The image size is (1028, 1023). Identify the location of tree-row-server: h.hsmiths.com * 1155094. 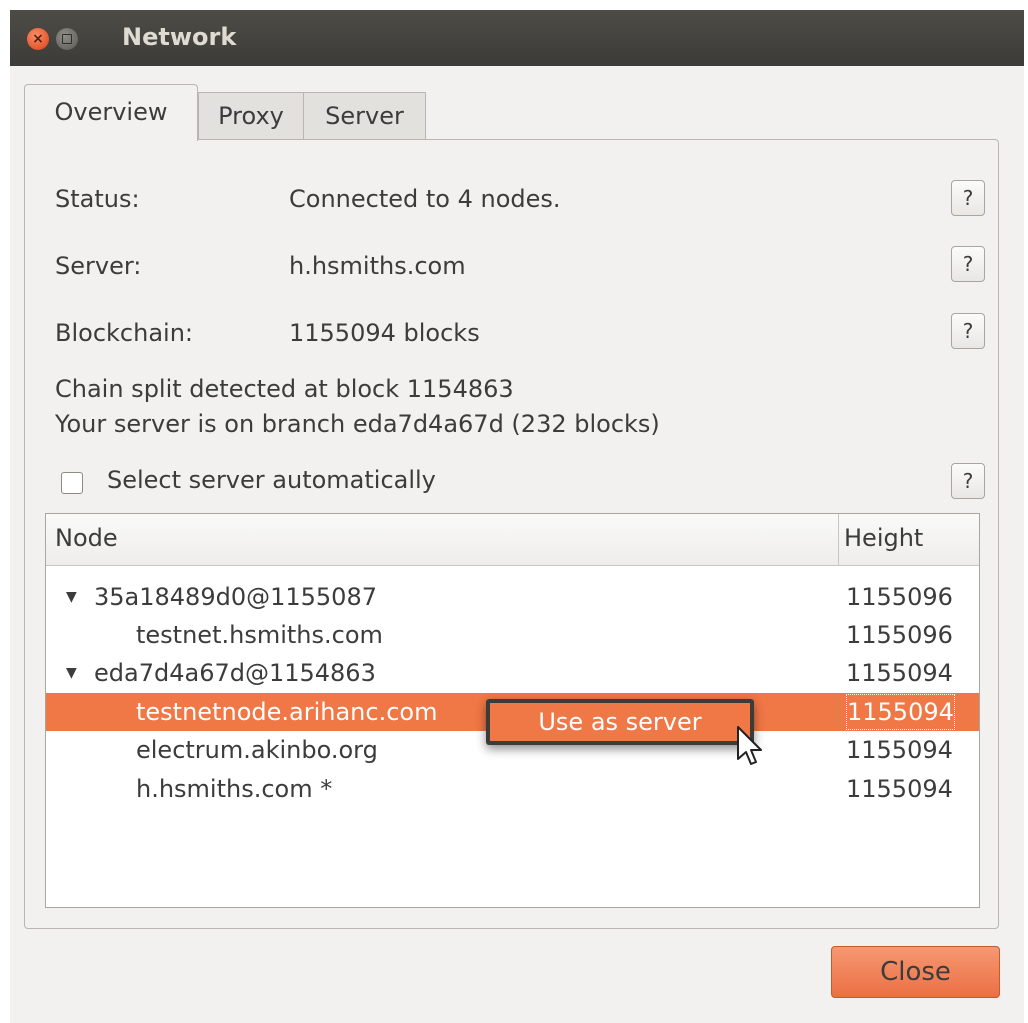
(512, 789).